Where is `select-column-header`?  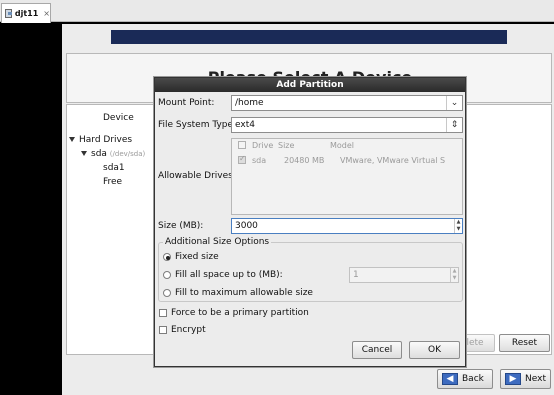
select-column-header is located at coordinates (242, 146).